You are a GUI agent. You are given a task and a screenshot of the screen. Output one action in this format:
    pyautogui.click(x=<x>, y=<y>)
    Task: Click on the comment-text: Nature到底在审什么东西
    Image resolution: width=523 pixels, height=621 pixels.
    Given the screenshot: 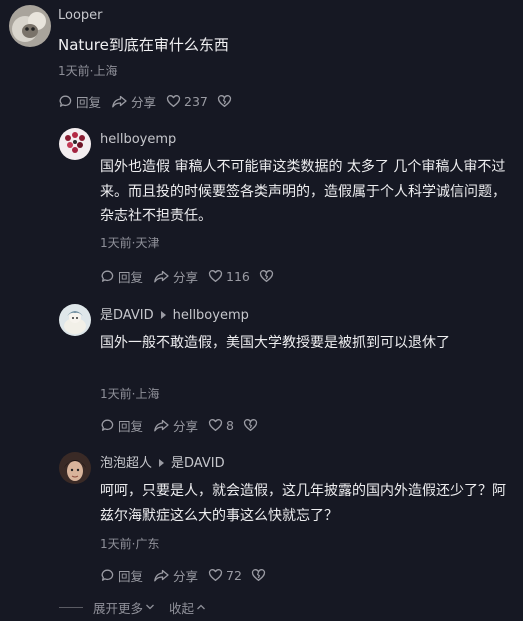 What is the action you would take?
    pyautogui.click(x=143, y=45)
    